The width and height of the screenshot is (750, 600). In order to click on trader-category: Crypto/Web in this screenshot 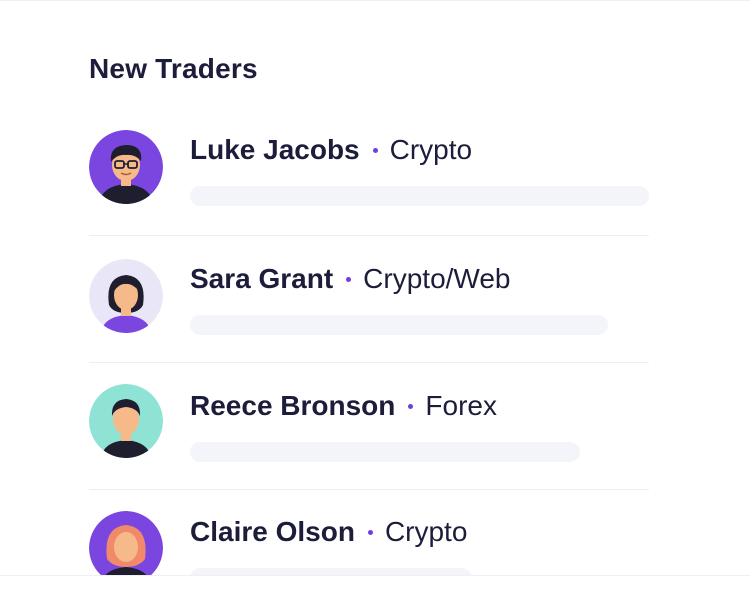, I will do `click(437, 278)`.